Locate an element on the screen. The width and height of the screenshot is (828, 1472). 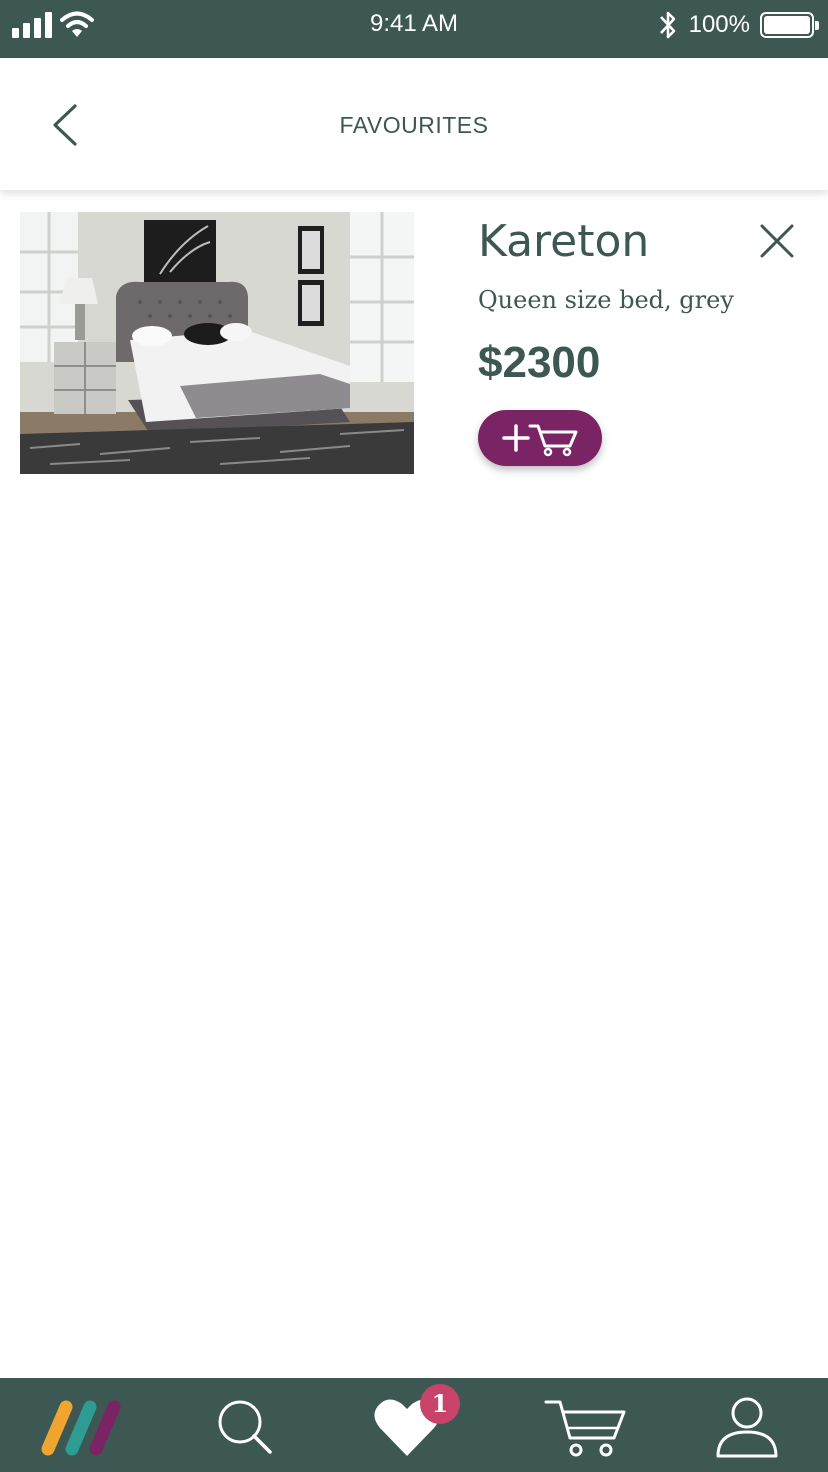
battery-icon is located at coordinates (789, 25).